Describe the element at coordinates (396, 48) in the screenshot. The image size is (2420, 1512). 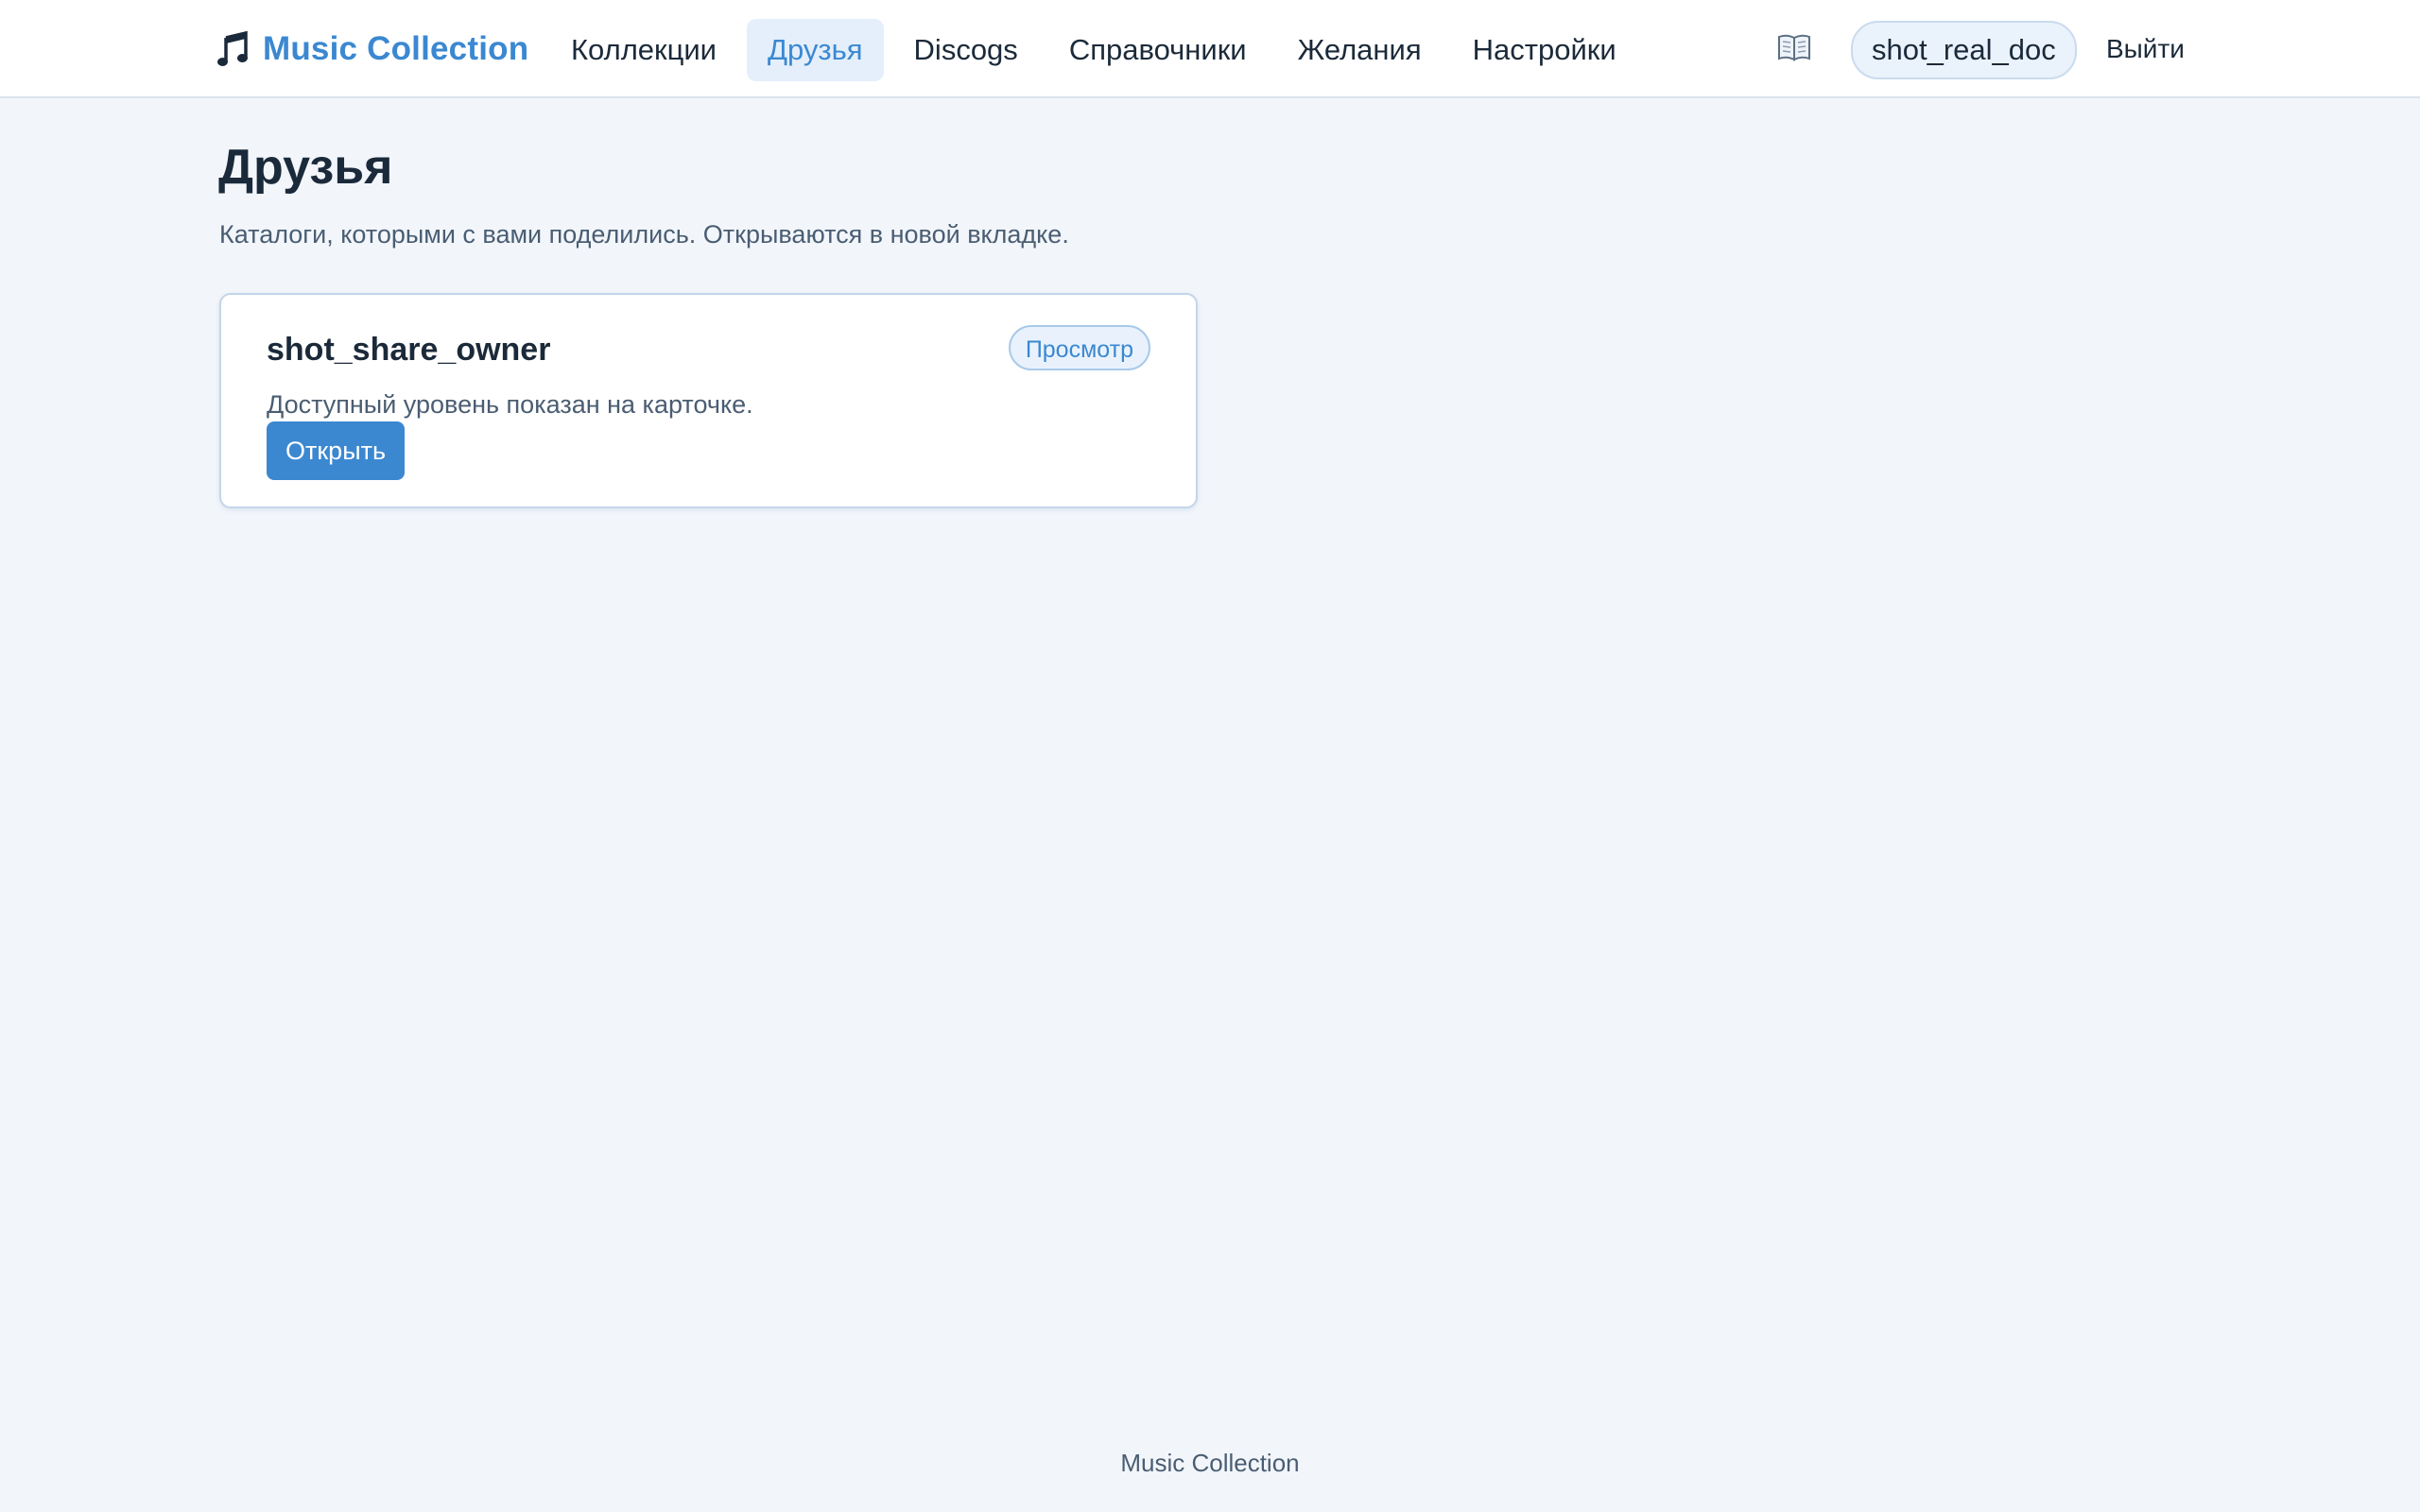
I see `brand-title: Music Collection` at that location.